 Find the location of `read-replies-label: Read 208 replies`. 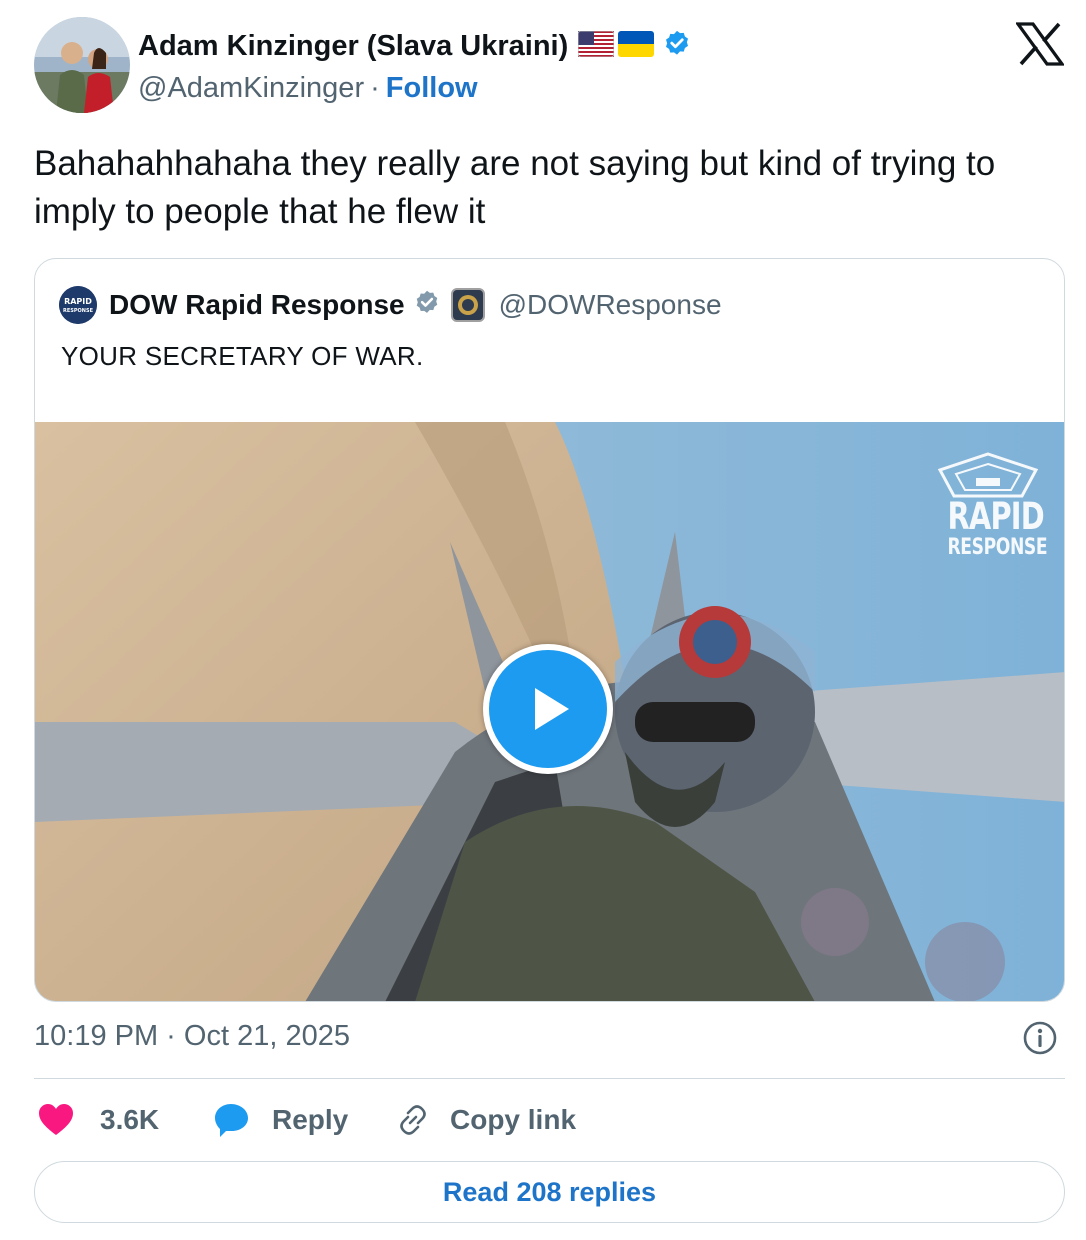

read-replies-label: Read 208 replies is located at coordinates (549, 1191).